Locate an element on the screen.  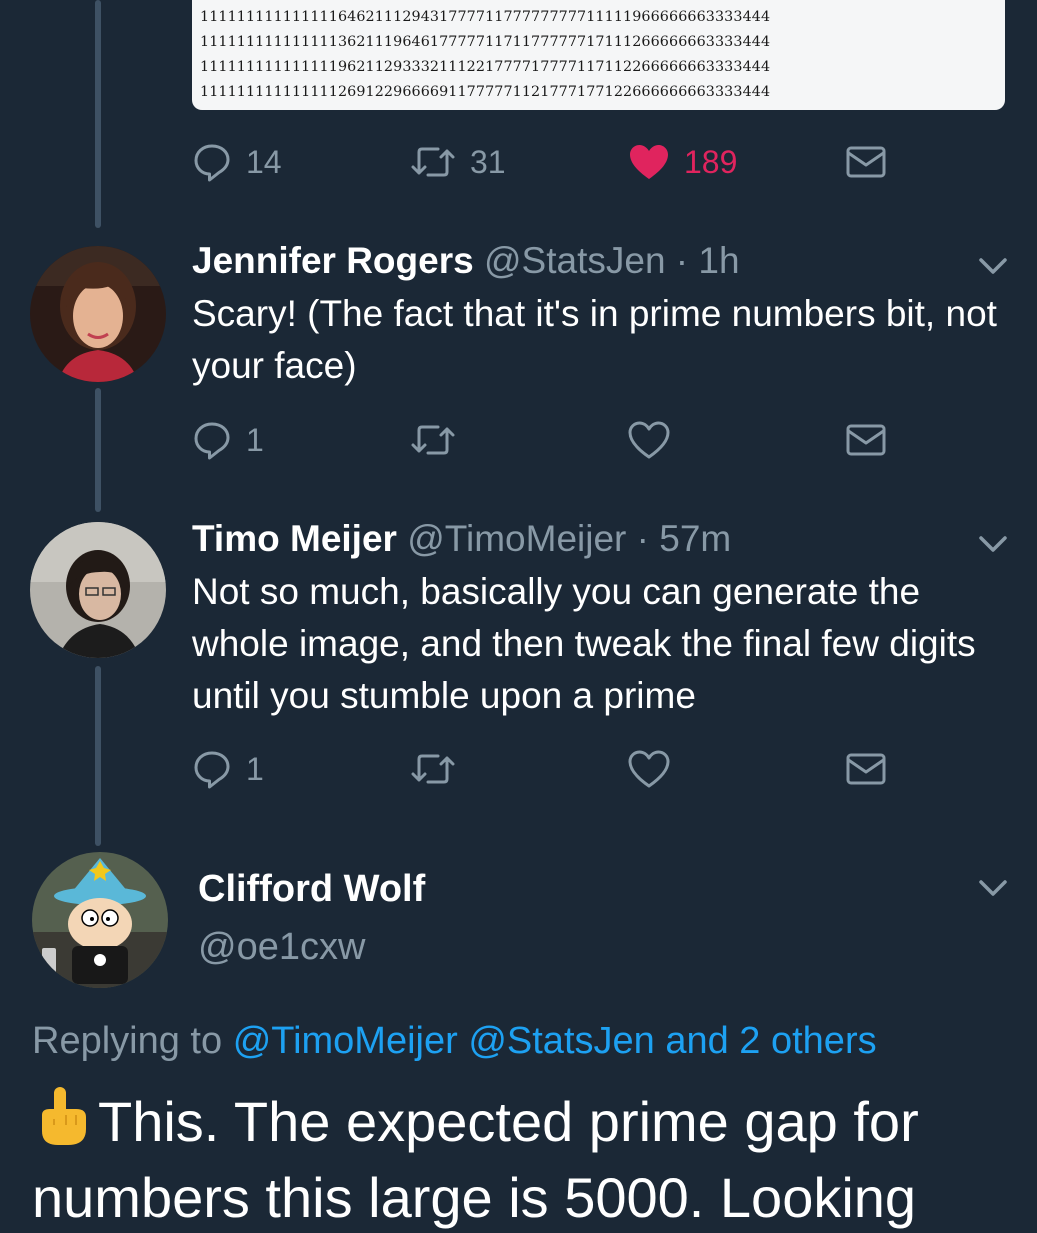
others-link: and 2 others is located at coordinates (770, 1041).